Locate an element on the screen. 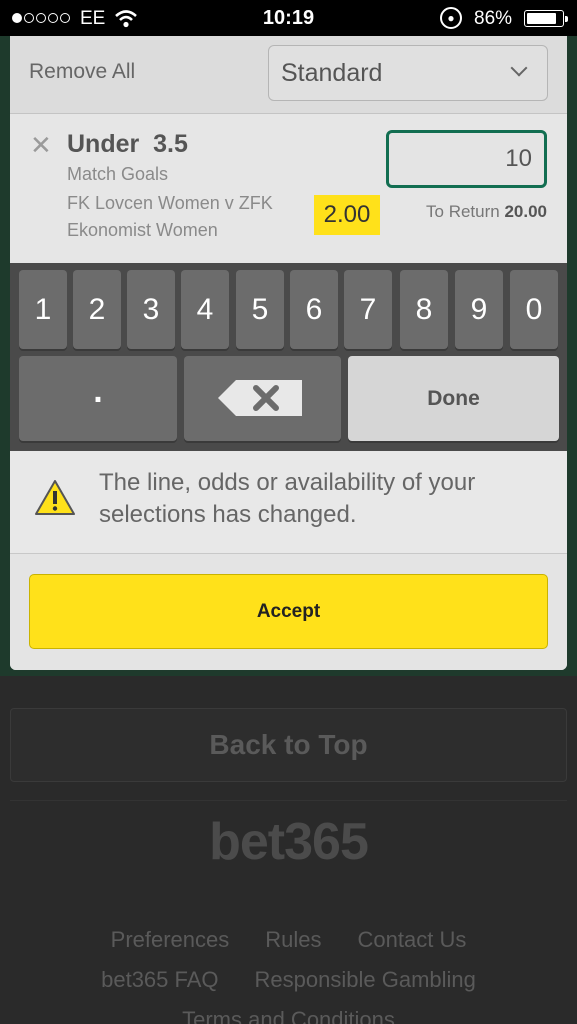 The height and width of the screenshot is (1024, 577). footer-divider is located at coordinates (288, 800).